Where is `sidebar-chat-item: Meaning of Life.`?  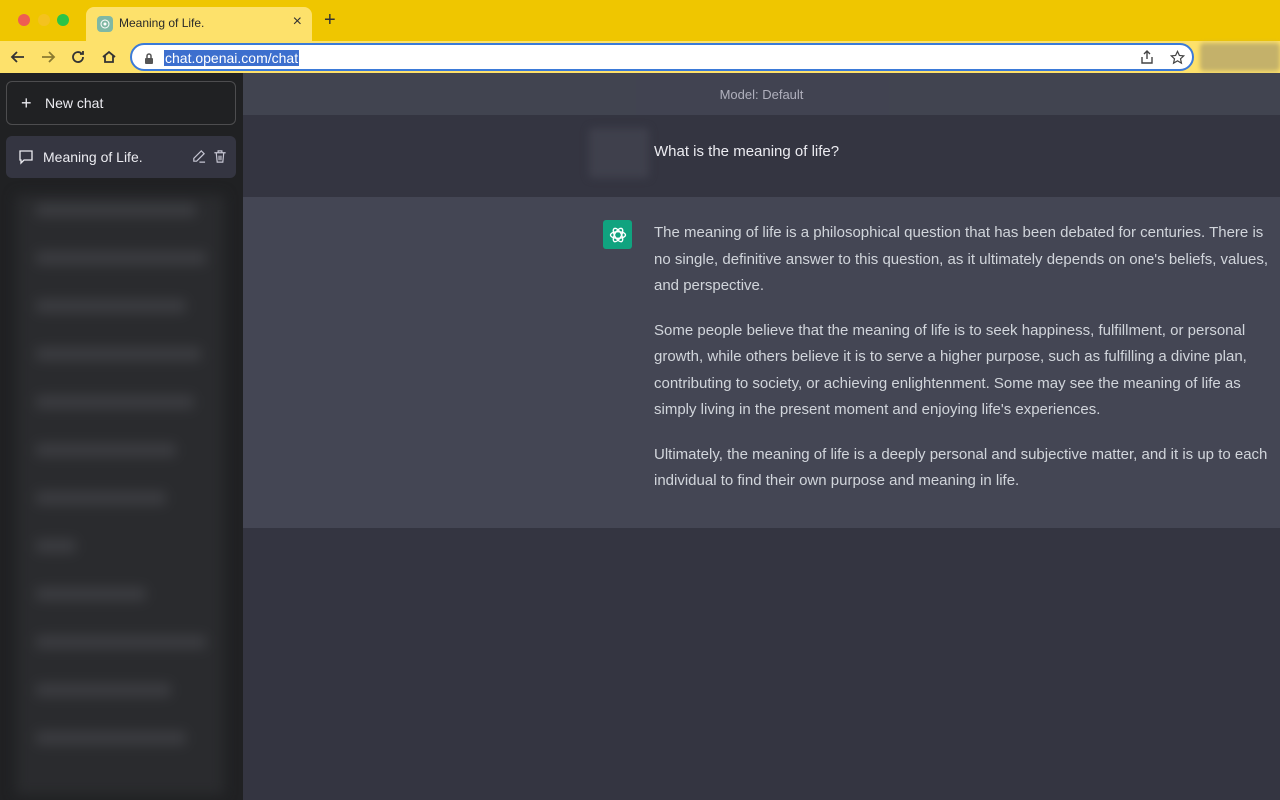 sidebar-chat-item: Meaning of Life. is located at coordinates (121, 157).